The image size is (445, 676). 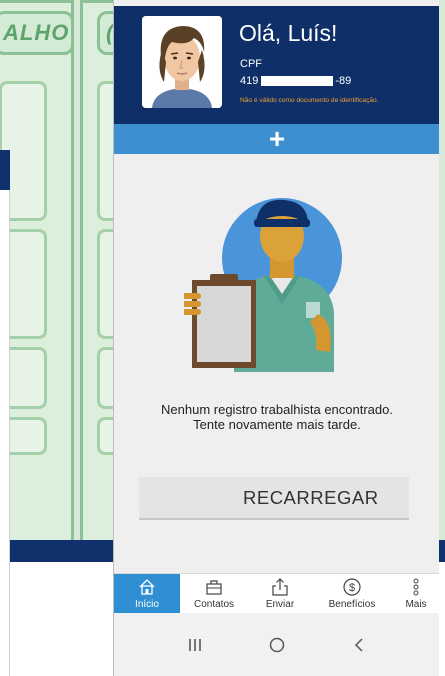 I want to click on background-banner-text-left: ALHO, so click(x=36, y=32).